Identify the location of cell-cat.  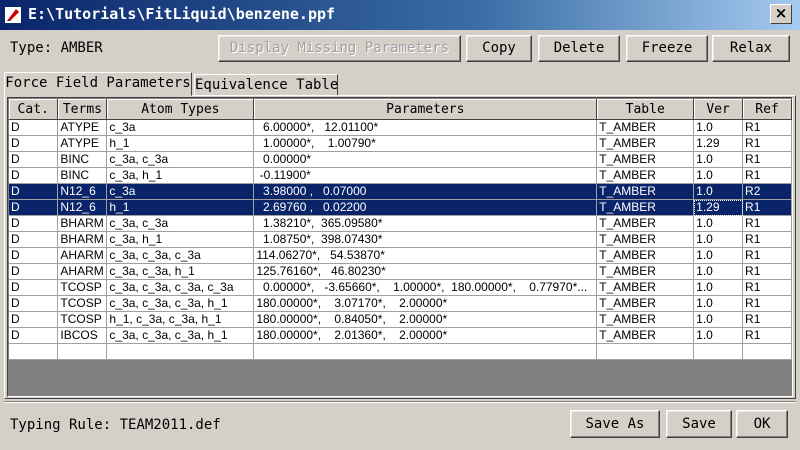
(34, 351).